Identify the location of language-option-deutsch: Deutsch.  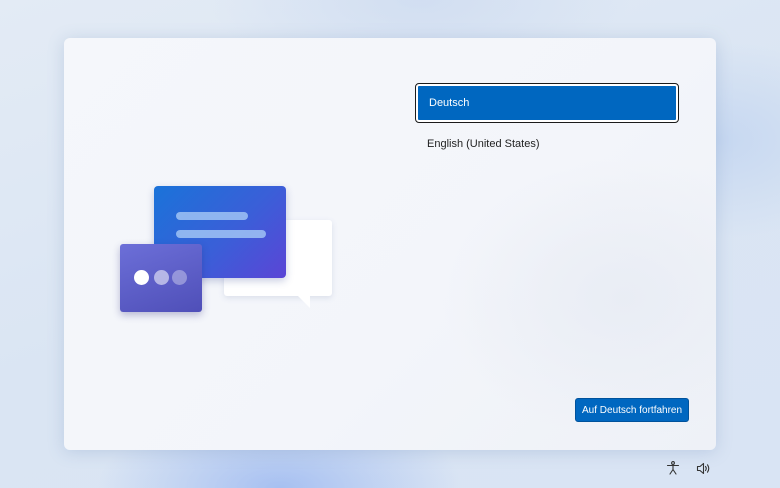
(547, 103).